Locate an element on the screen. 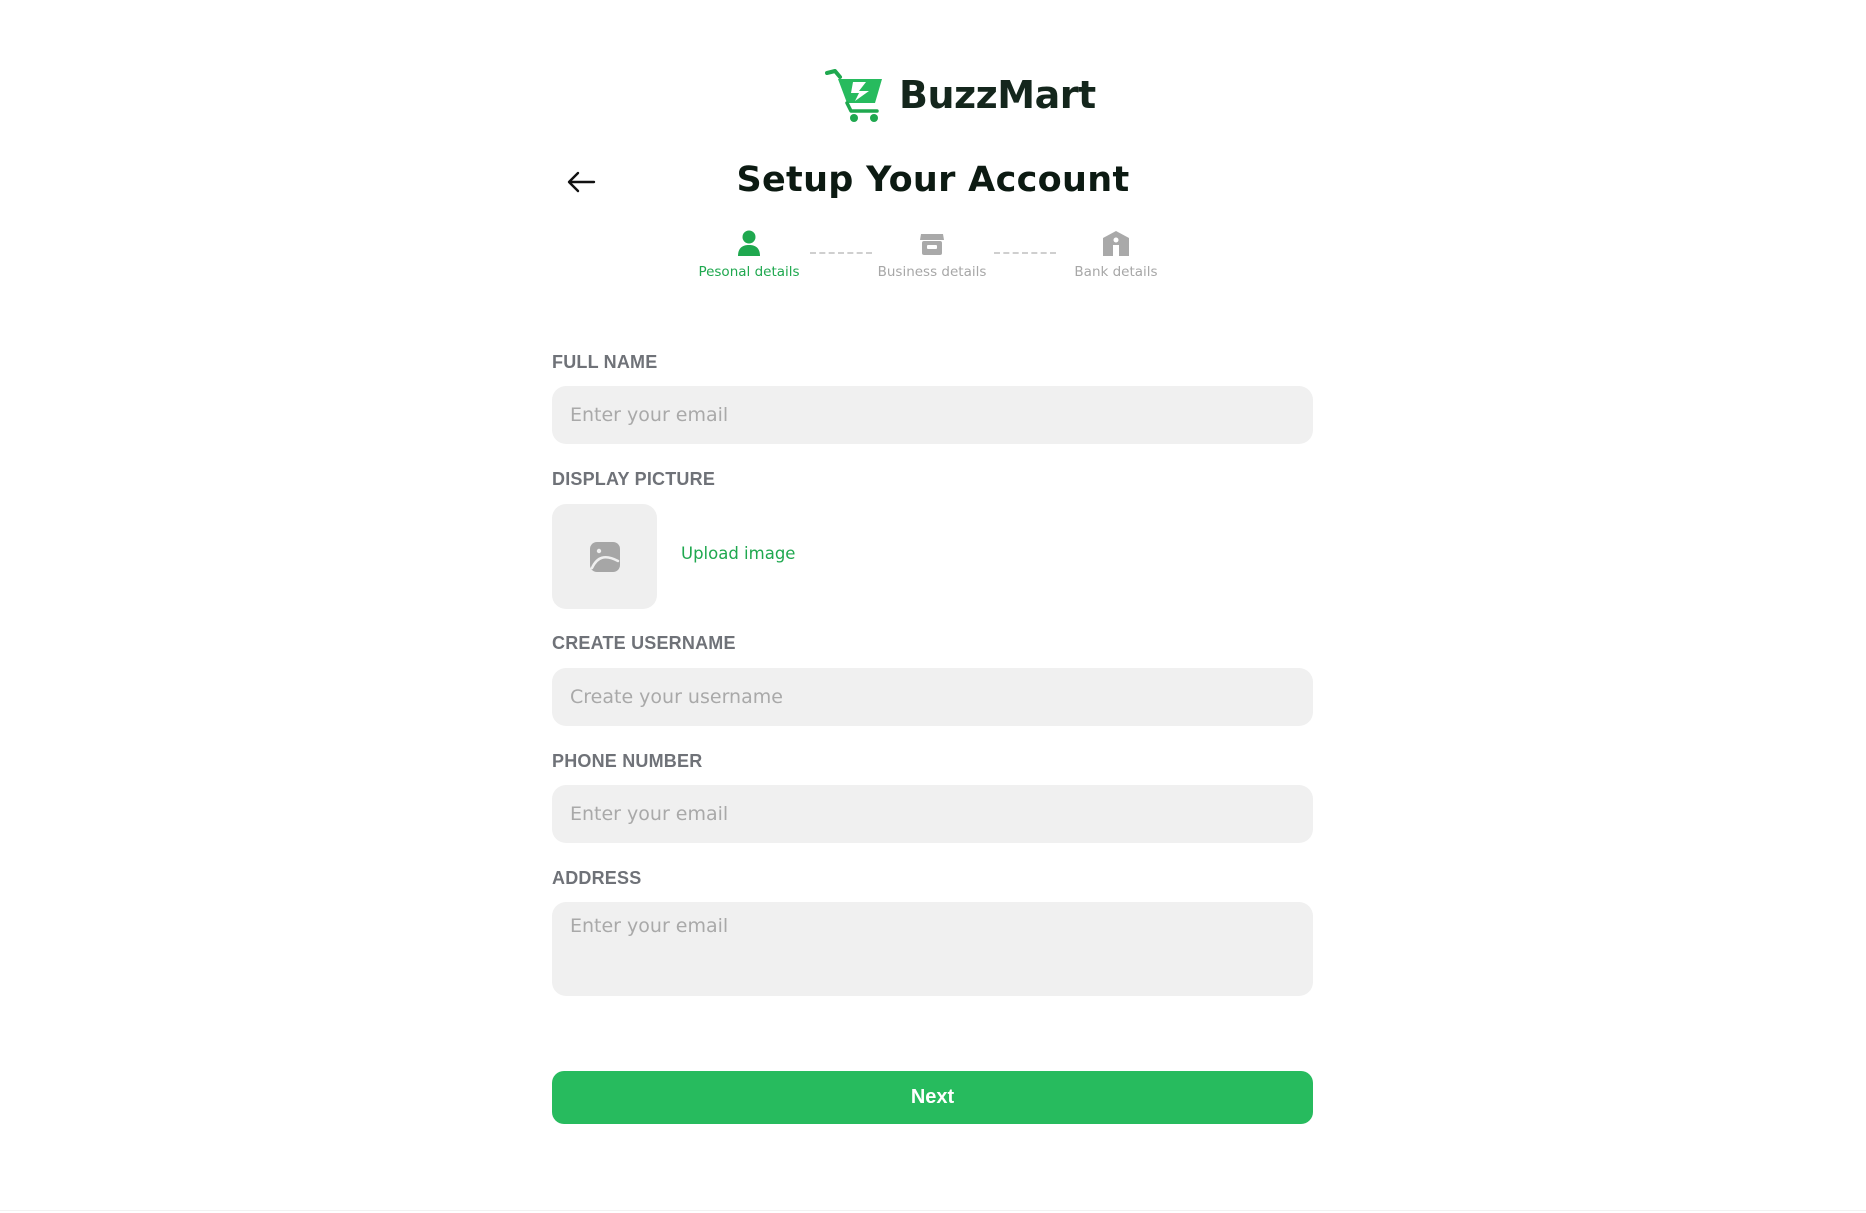 The height and width of the screenshot is (1213, 1866). divider is located at coordinates (933, 1210).